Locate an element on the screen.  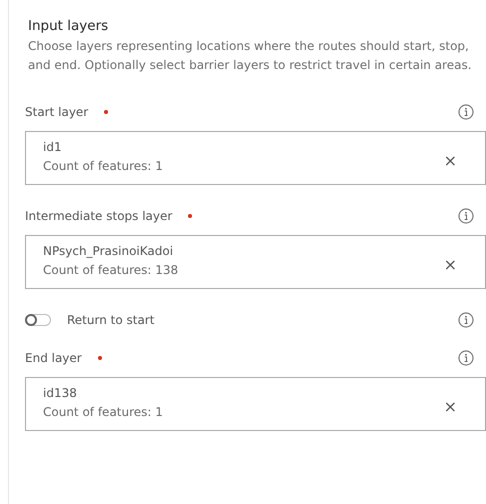
panel-description: Choose layers representing locations where the routes should start, stop, and end. Optionally select barrier layers to restrict travel in certain areas. is located at coordinates (250, 56).